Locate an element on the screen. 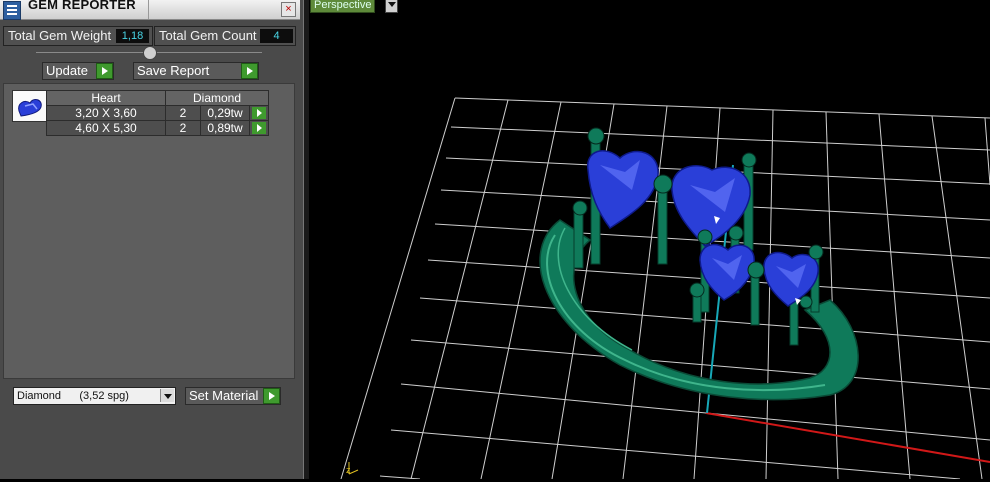 This screenshot has width=990, height=482. title-divider is located at coordinates (148, 9).